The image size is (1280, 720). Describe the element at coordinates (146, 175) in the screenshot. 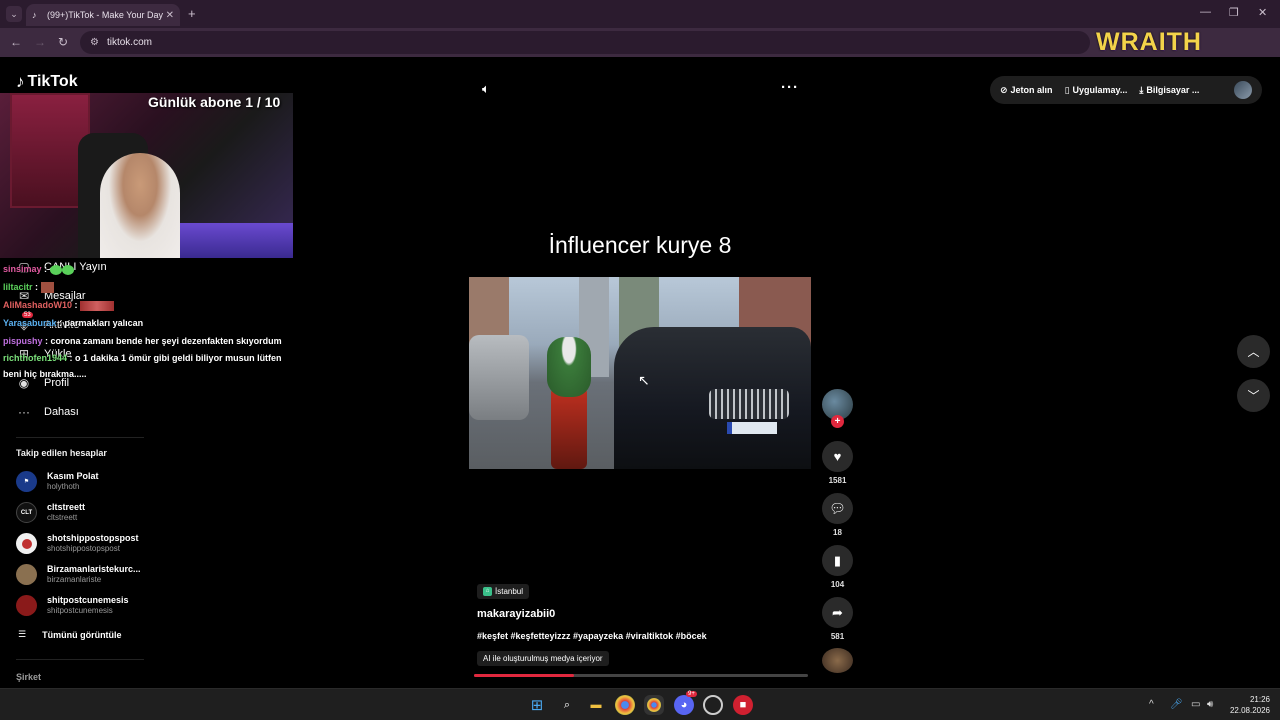

I see `streamer-webcam` at that location.